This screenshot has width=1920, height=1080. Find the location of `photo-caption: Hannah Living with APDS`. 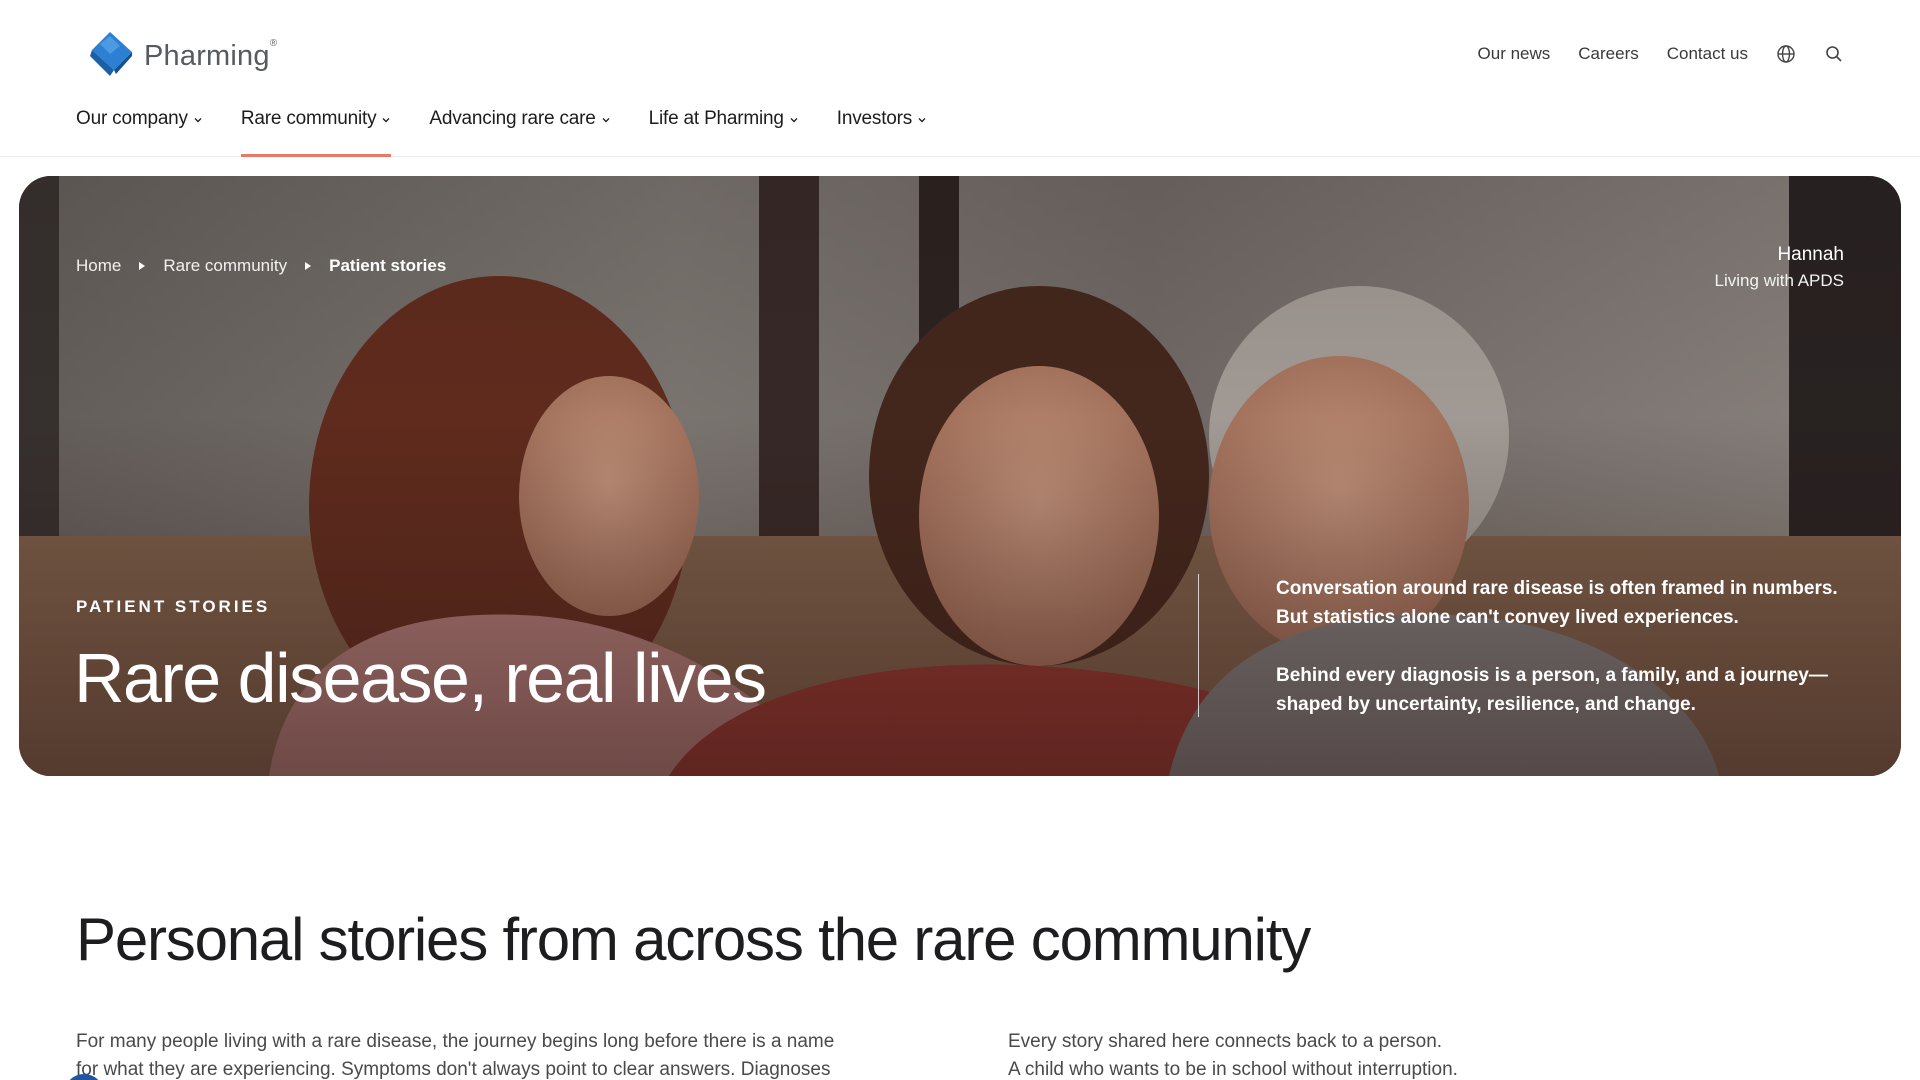

photo-caption: Hannah Living with APDS is located at coordinates (1779, 268).